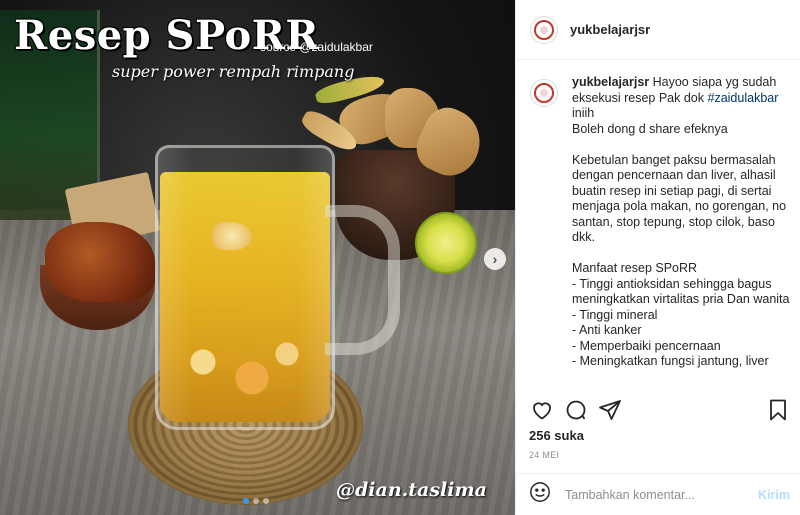 The height and width of the screenshot is (515, 800). Describe the element at coordinates (100, 262) in the screenshot. I see `palm-sugar` at that location.